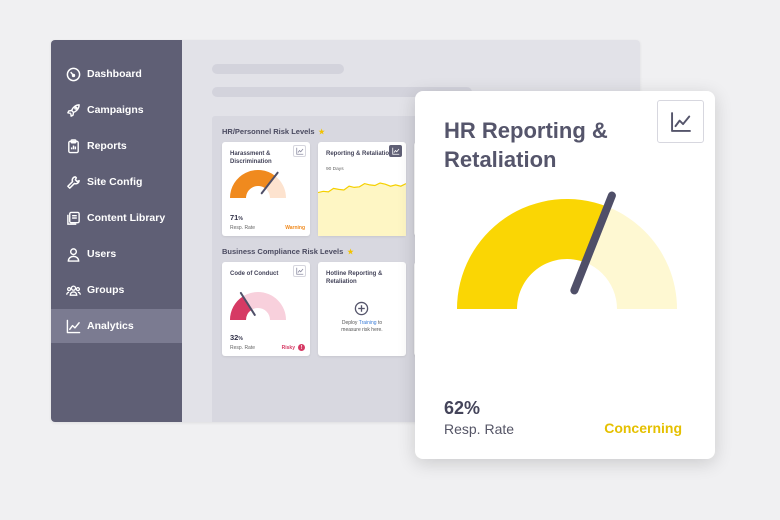  I want to click on sidebar-item-label: Content Library, so click(126, 218).